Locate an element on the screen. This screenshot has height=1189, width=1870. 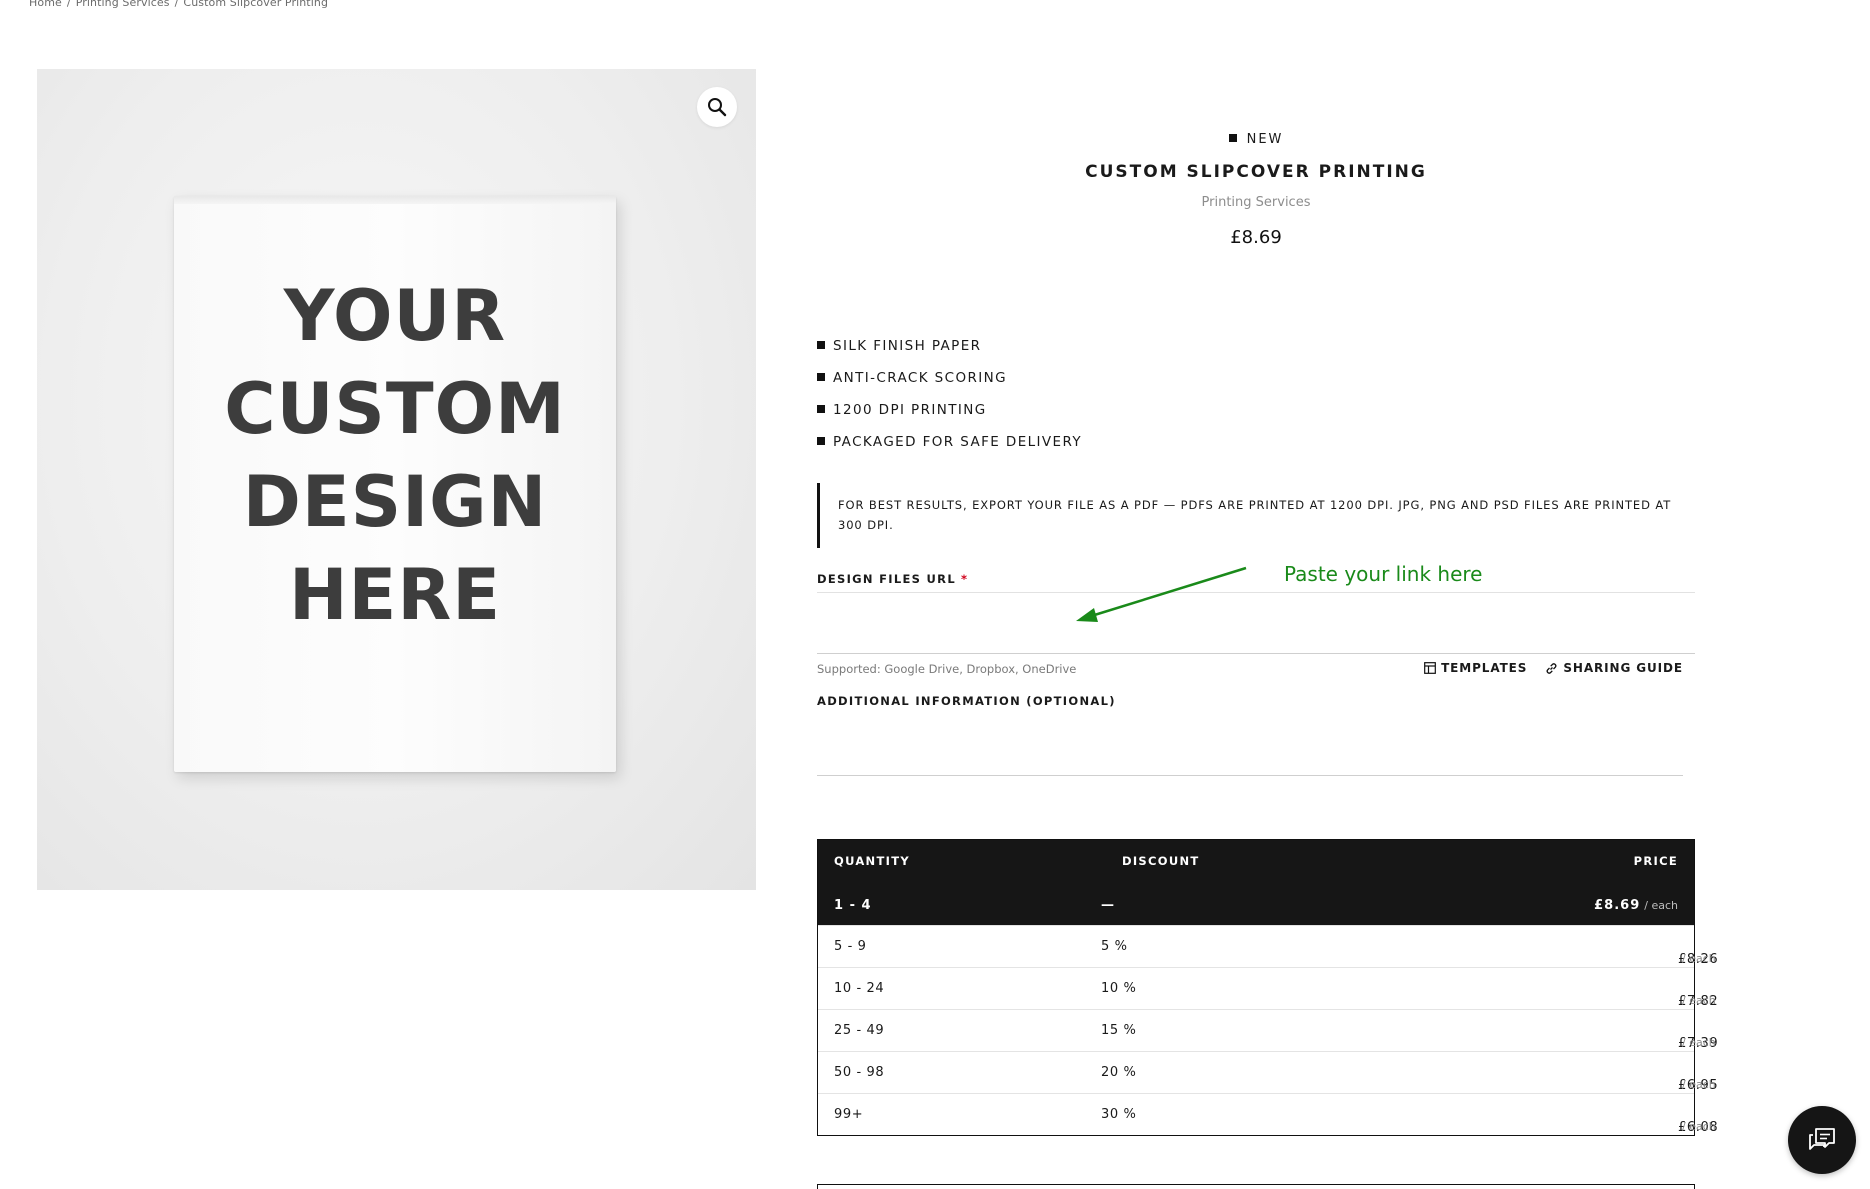
tier-discount: 5 % is located at coordinates (1114, 946).